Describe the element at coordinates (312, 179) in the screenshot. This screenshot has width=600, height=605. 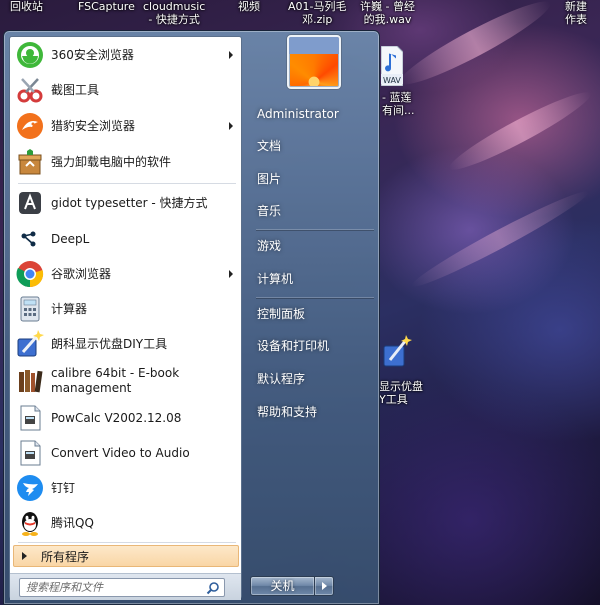
I see `right-item-pictures: 图片` at that location.